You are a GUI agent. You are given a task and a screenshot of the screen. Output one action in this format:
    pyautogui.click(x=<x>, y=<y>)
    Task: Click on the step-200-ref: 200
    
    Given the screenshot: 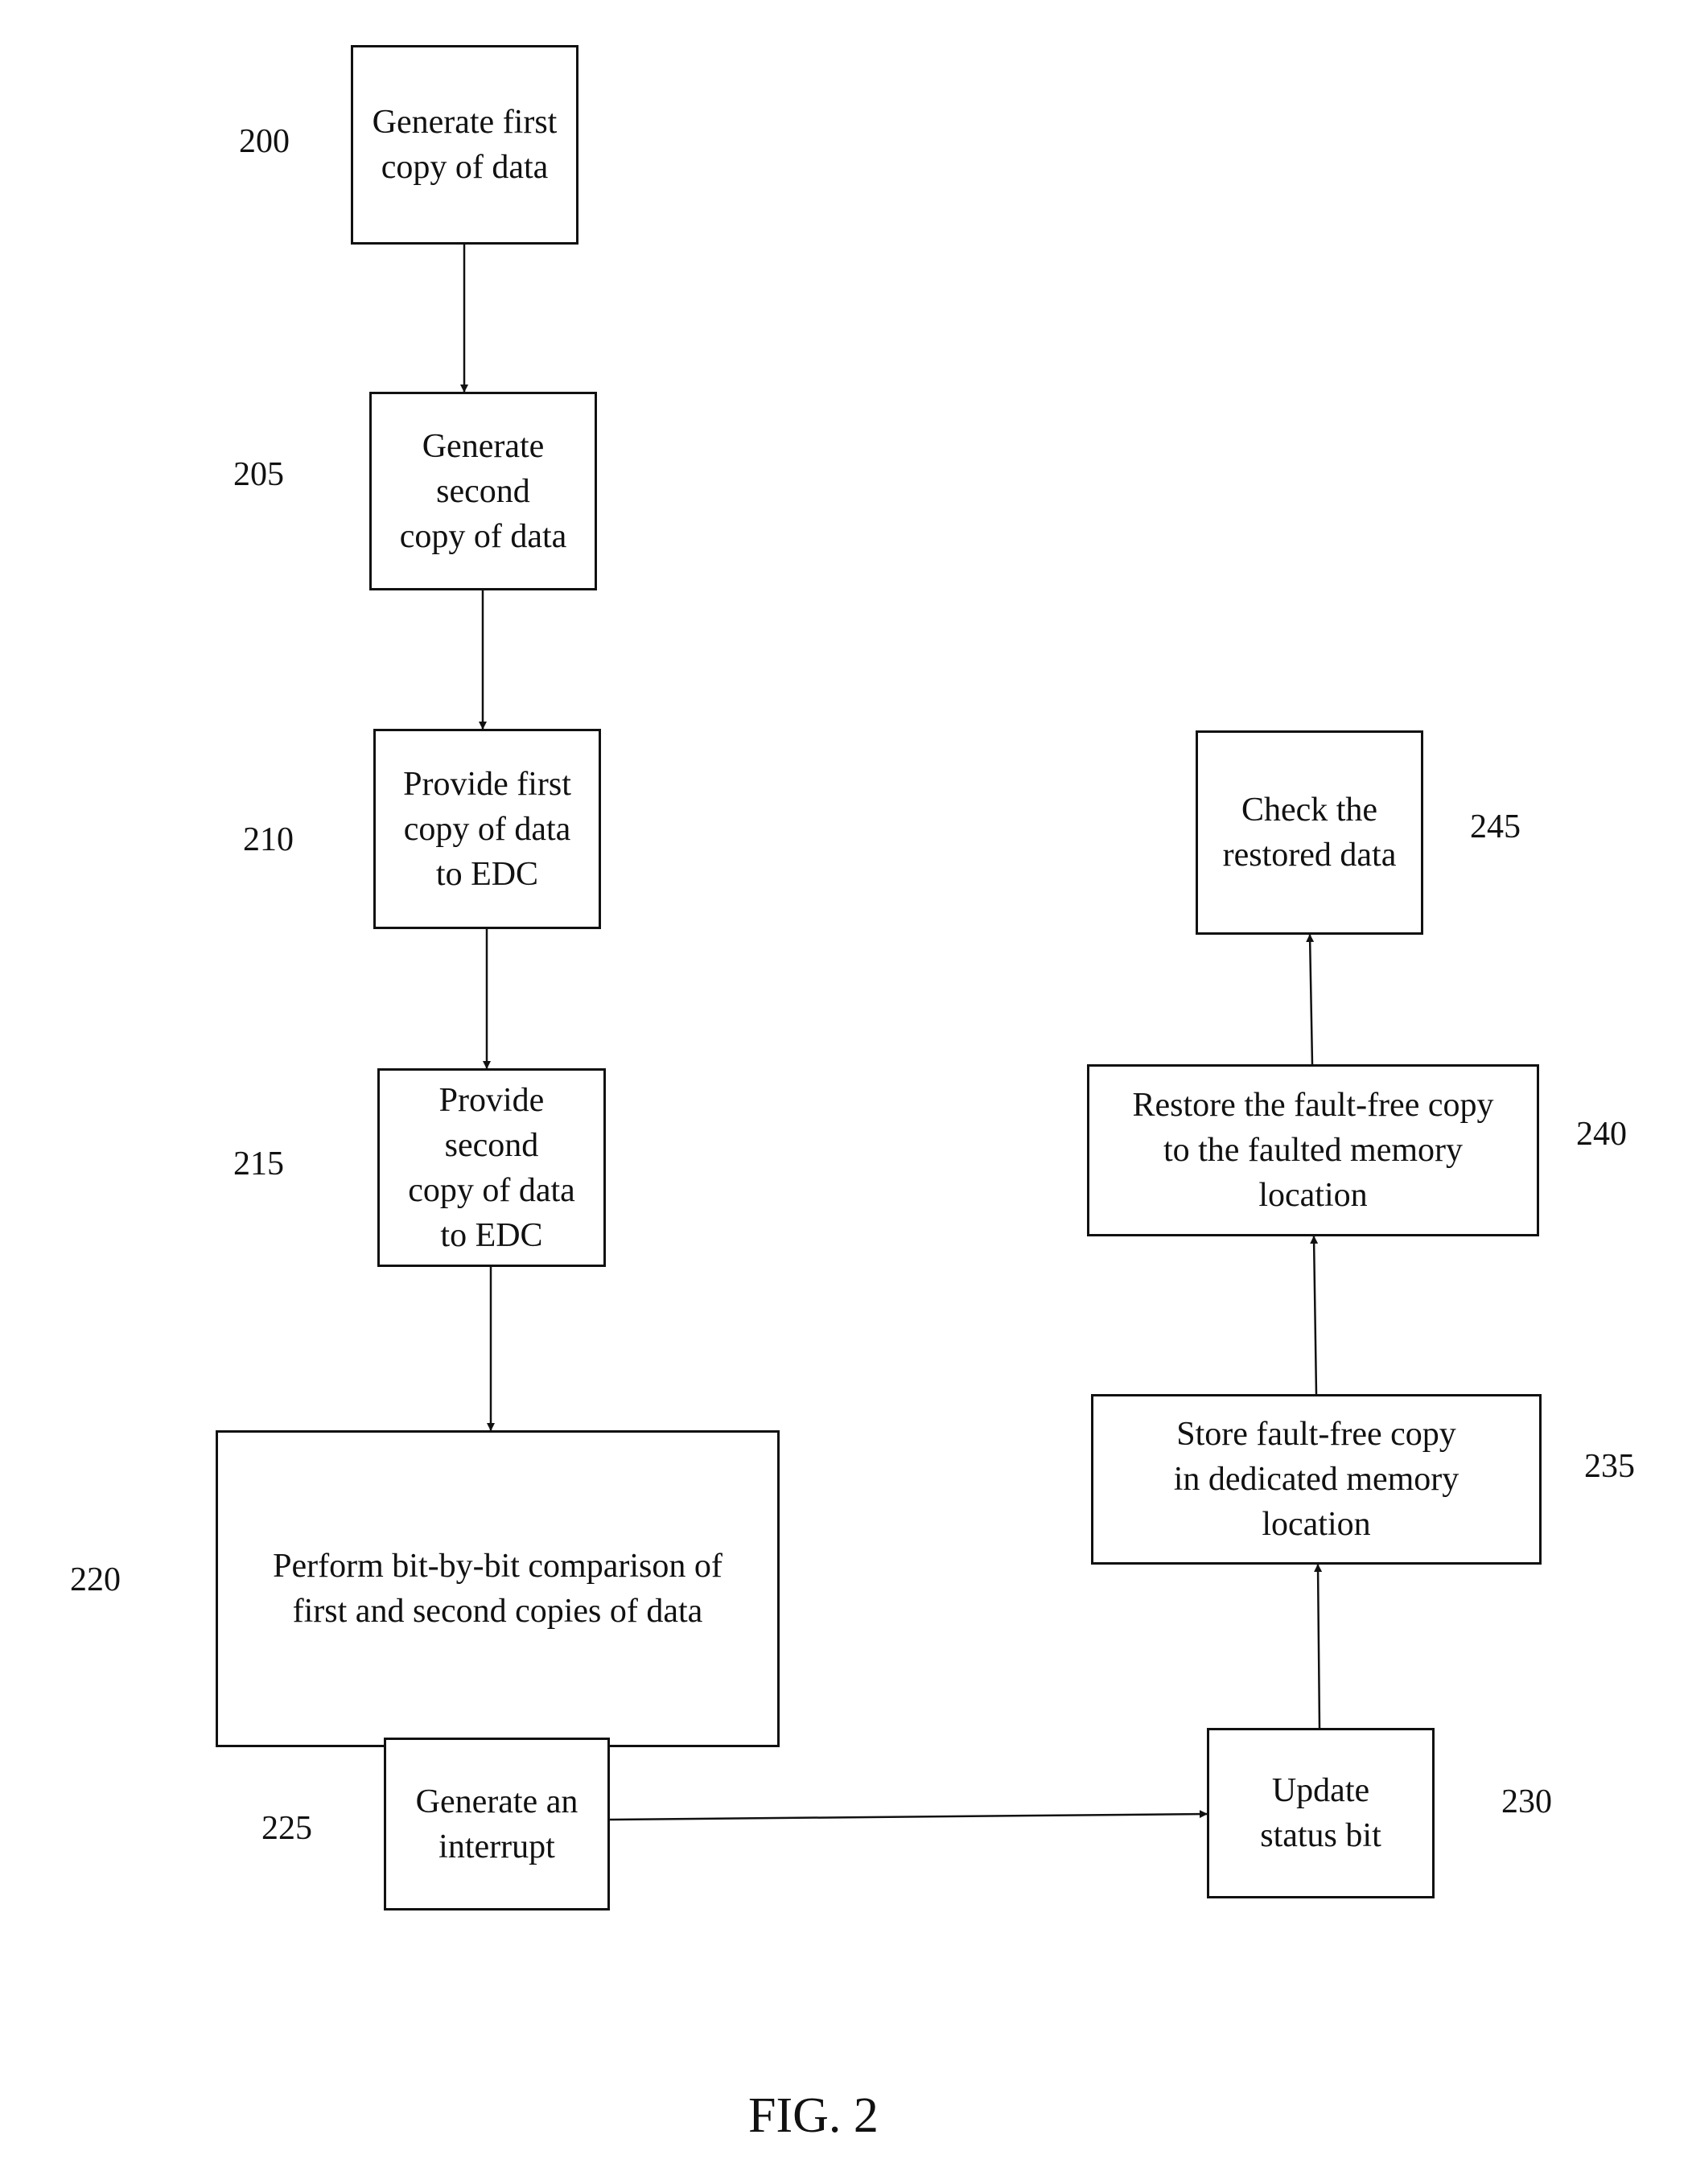 What is the action you would take?
    pyautogui.click(x=264, y=142)
    